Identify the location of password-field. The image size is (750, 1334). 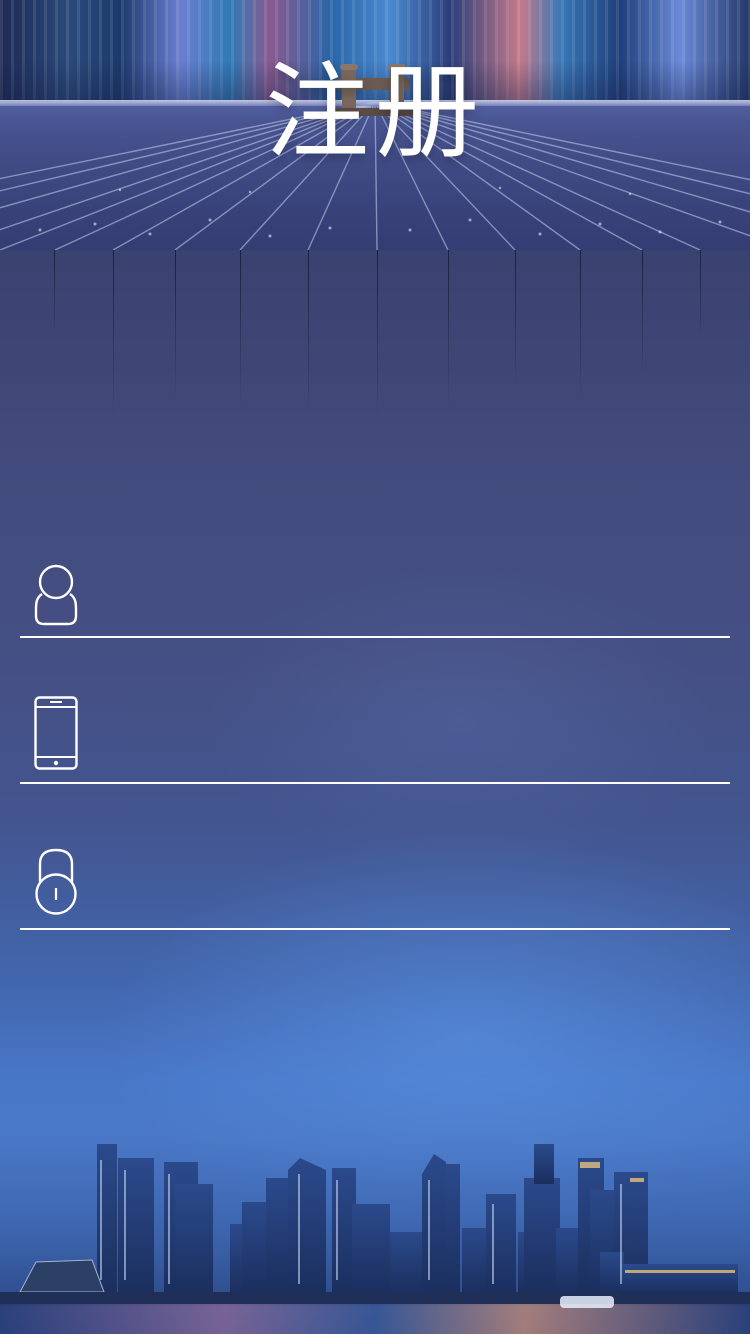
(375, 858).